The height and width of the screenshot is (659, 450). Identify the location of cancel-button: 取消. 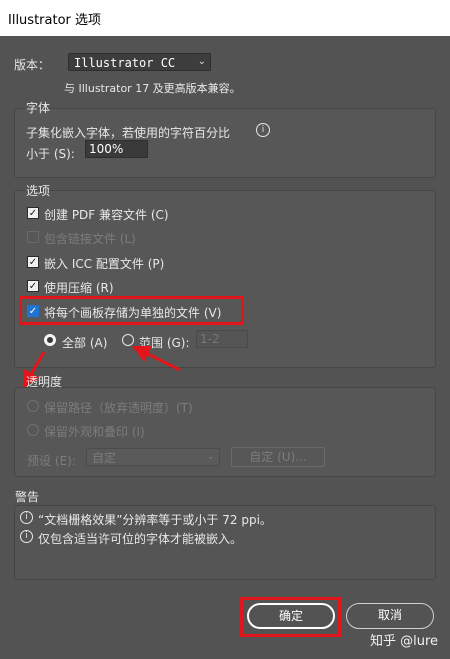
(390, 616).